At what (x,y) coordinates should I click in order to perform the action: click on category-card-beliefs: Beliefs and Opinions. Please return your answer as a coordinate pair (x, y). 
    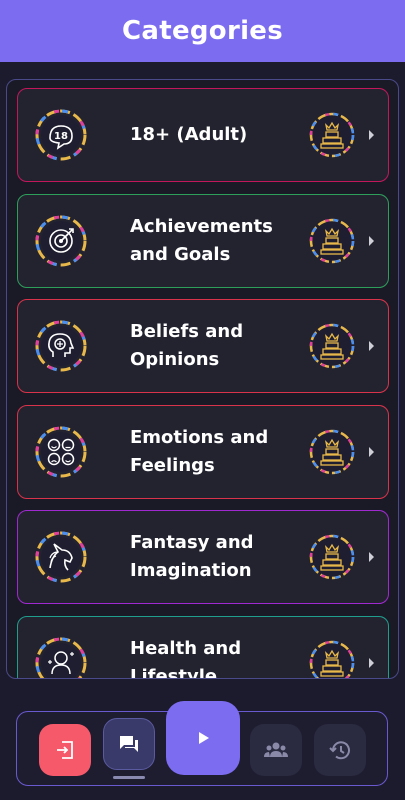
    Looking at the image, I should click on (203, 346).